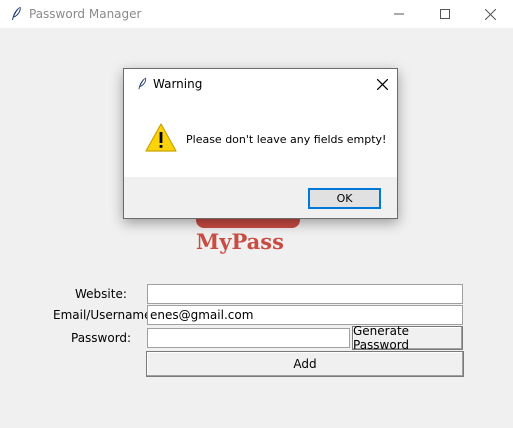 The width and height of the screenshot is (513, 428). What do you see at coordinates (305, 315) in the screenshot?
I see `email-input` at bounding box center [305, 315].